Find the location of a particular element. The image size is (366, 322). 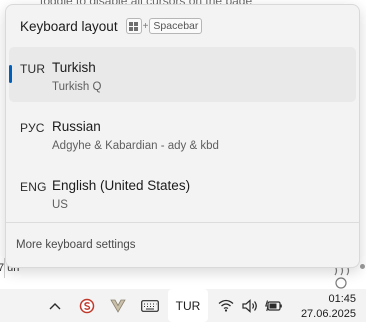

v-shield-icon is located at coordinates (118, 306).